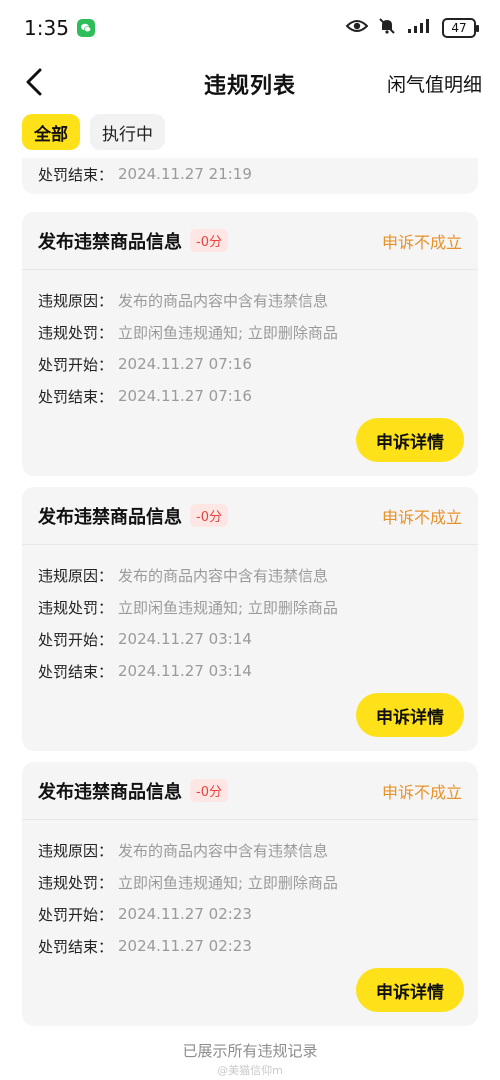  What do you see at coordinates (185, 174) in the screenshot?
I see `row-value: 2024.11.27 21:19` at bounding box center [185, 174].